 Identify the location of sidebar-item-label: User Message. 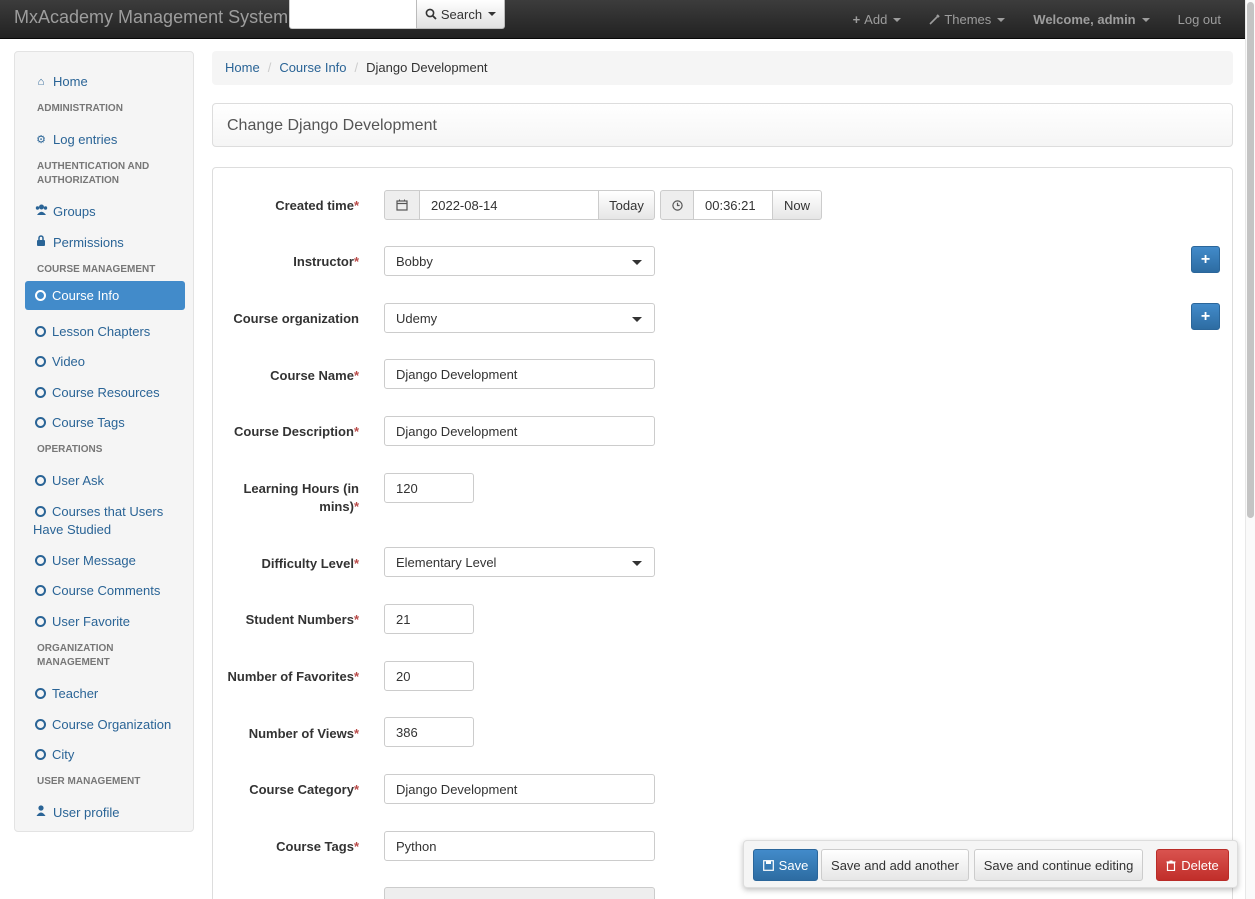
(94, 560).